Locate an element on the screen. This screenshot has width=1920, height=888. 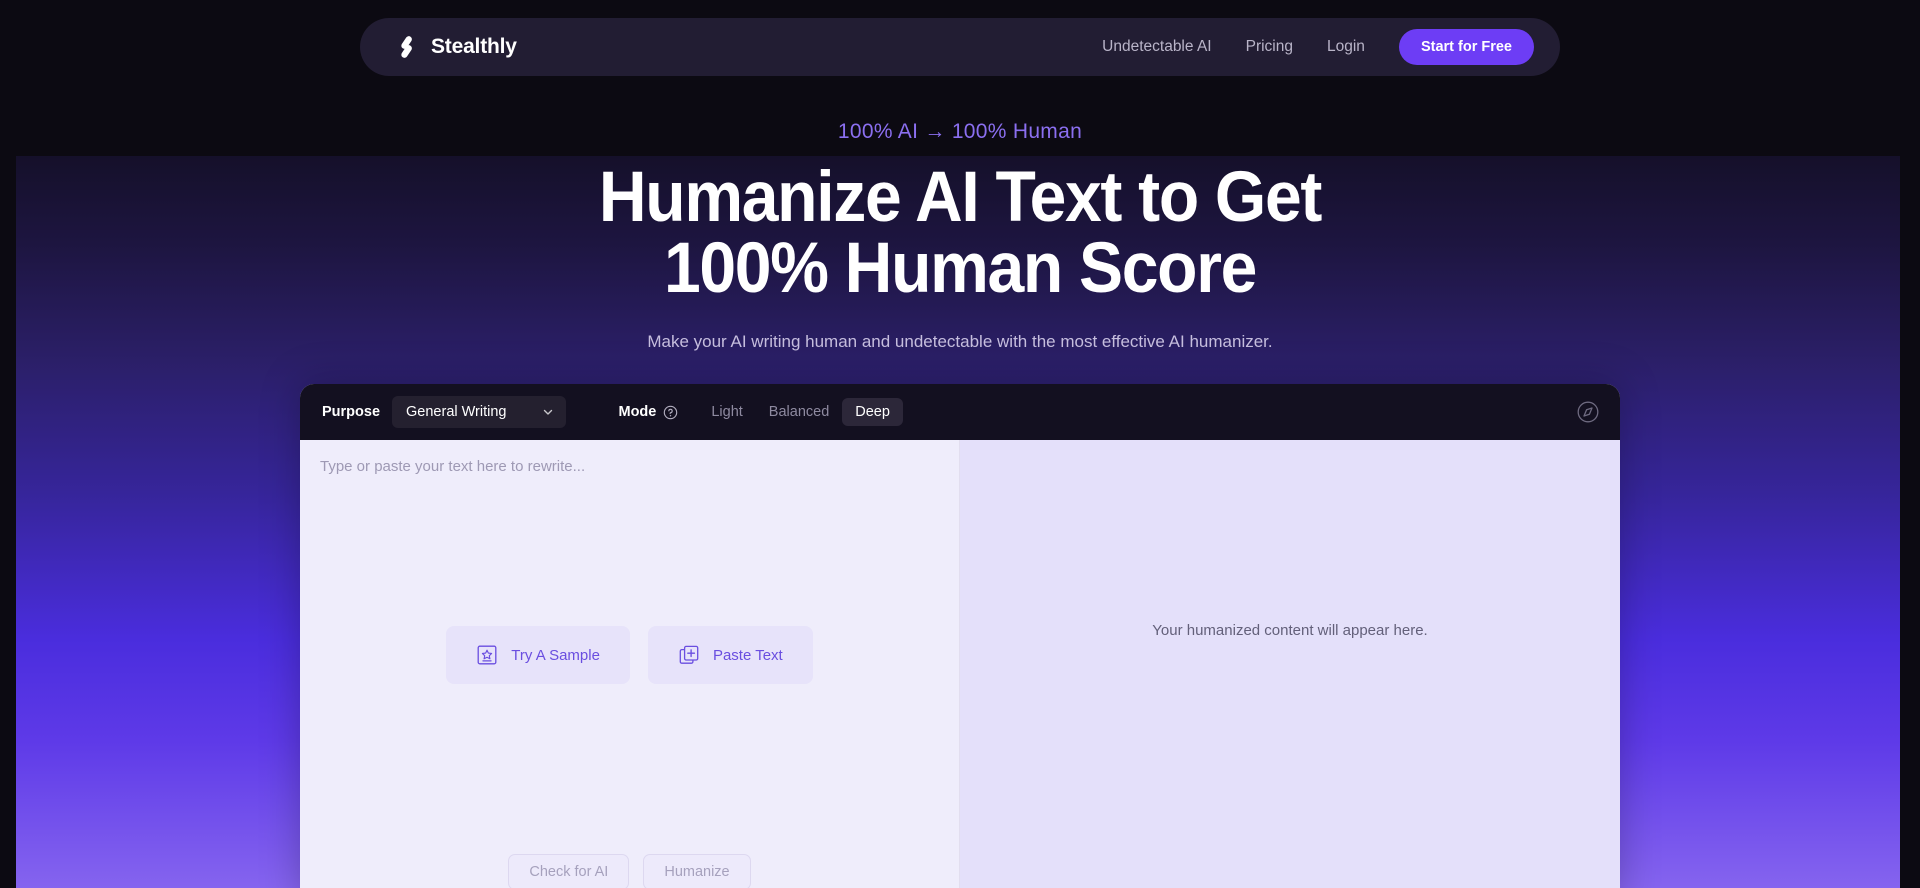
mode-selector: Mode Light Balanced Deep is located at coordinates (760, 412).